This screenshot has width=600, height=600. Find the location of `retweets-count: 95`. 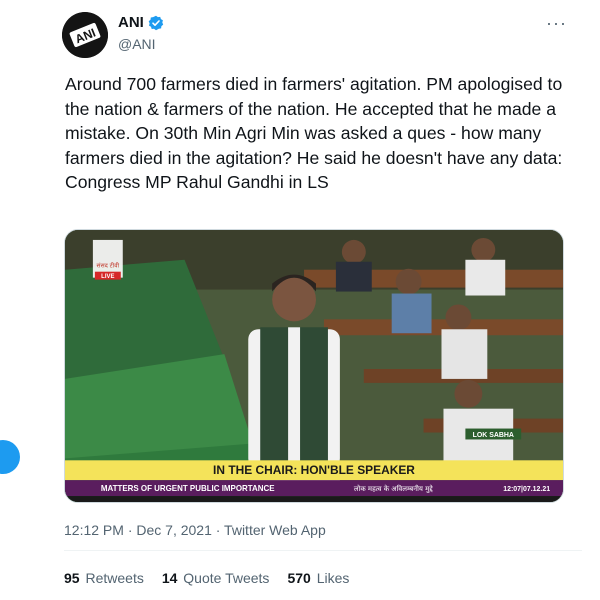

retweets-count: 95 is located at coordinates (72, 578).